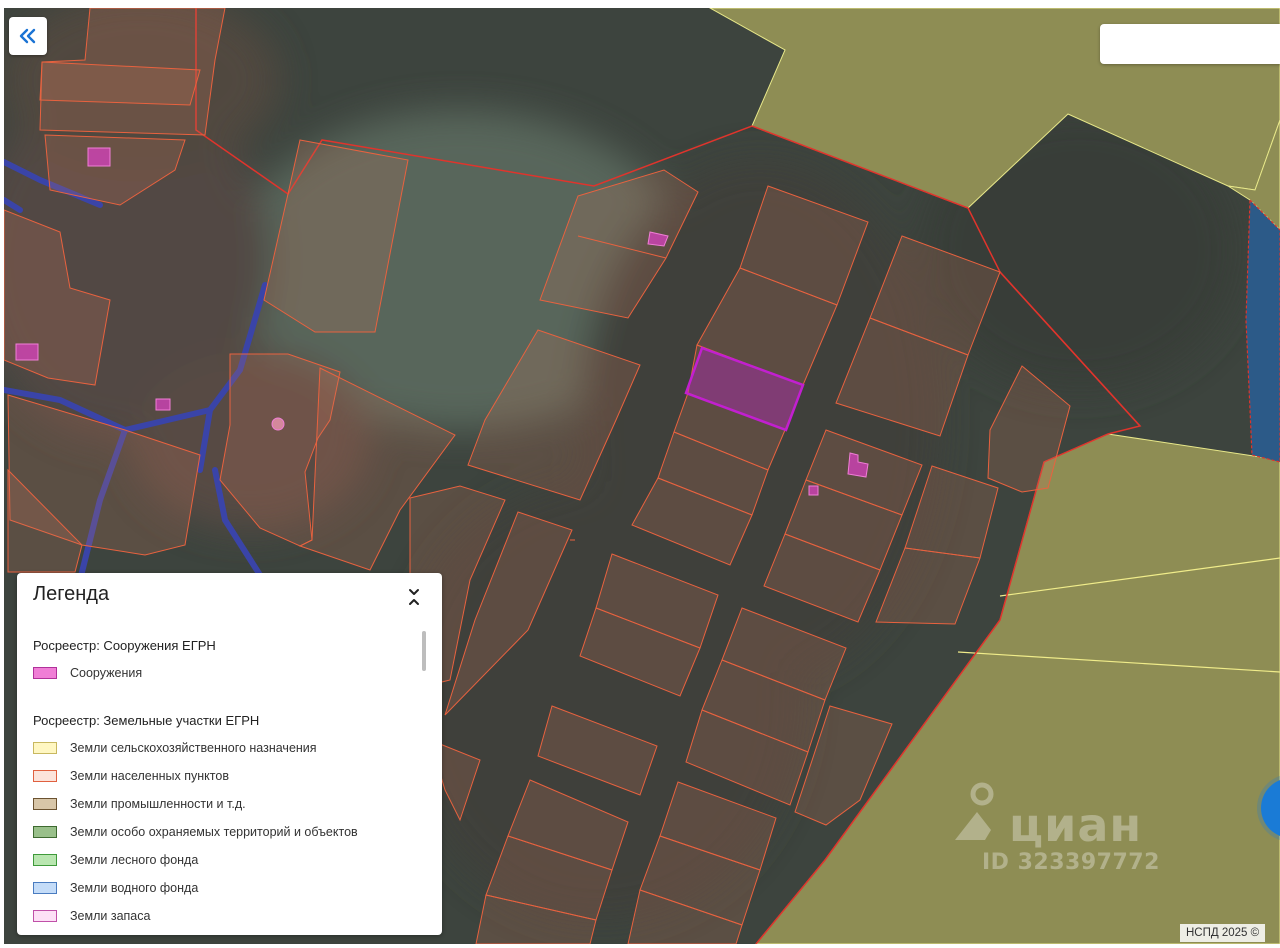  What do you see at coordinates (1190, 44) in the screenshot?
I see `search-input` at bounding box center [1190, 44].